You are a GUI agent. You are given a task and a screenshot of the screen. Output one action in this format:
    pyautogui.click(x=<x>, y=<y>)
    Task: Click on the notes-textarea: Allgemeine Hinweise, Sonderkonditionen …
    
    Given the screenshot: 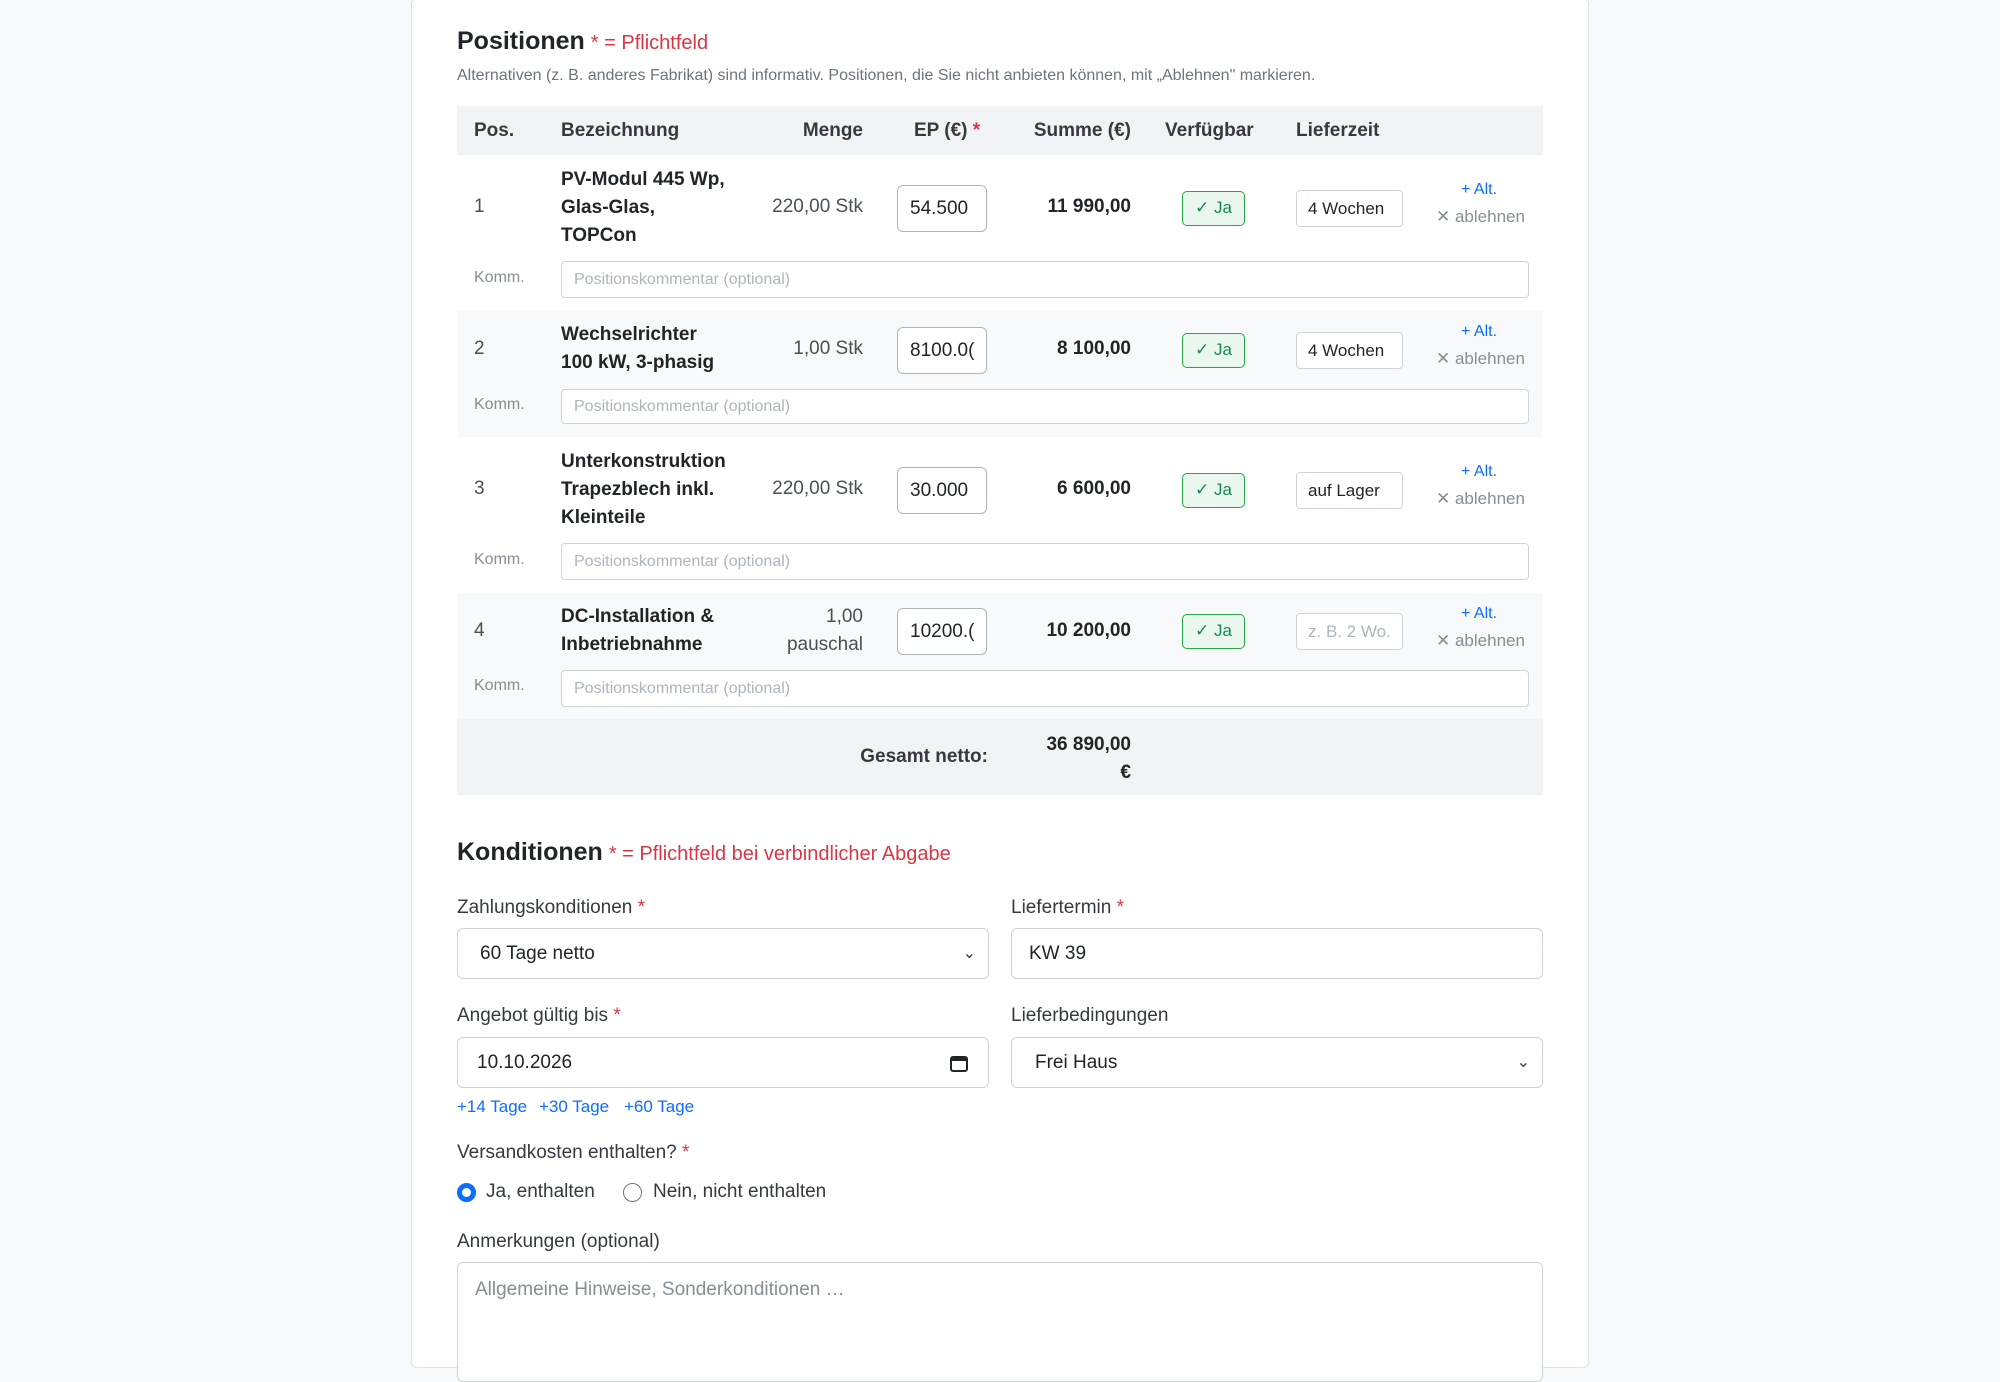 What is the action you would take?
    pyautogui.click(x=1000, y=1322)
    